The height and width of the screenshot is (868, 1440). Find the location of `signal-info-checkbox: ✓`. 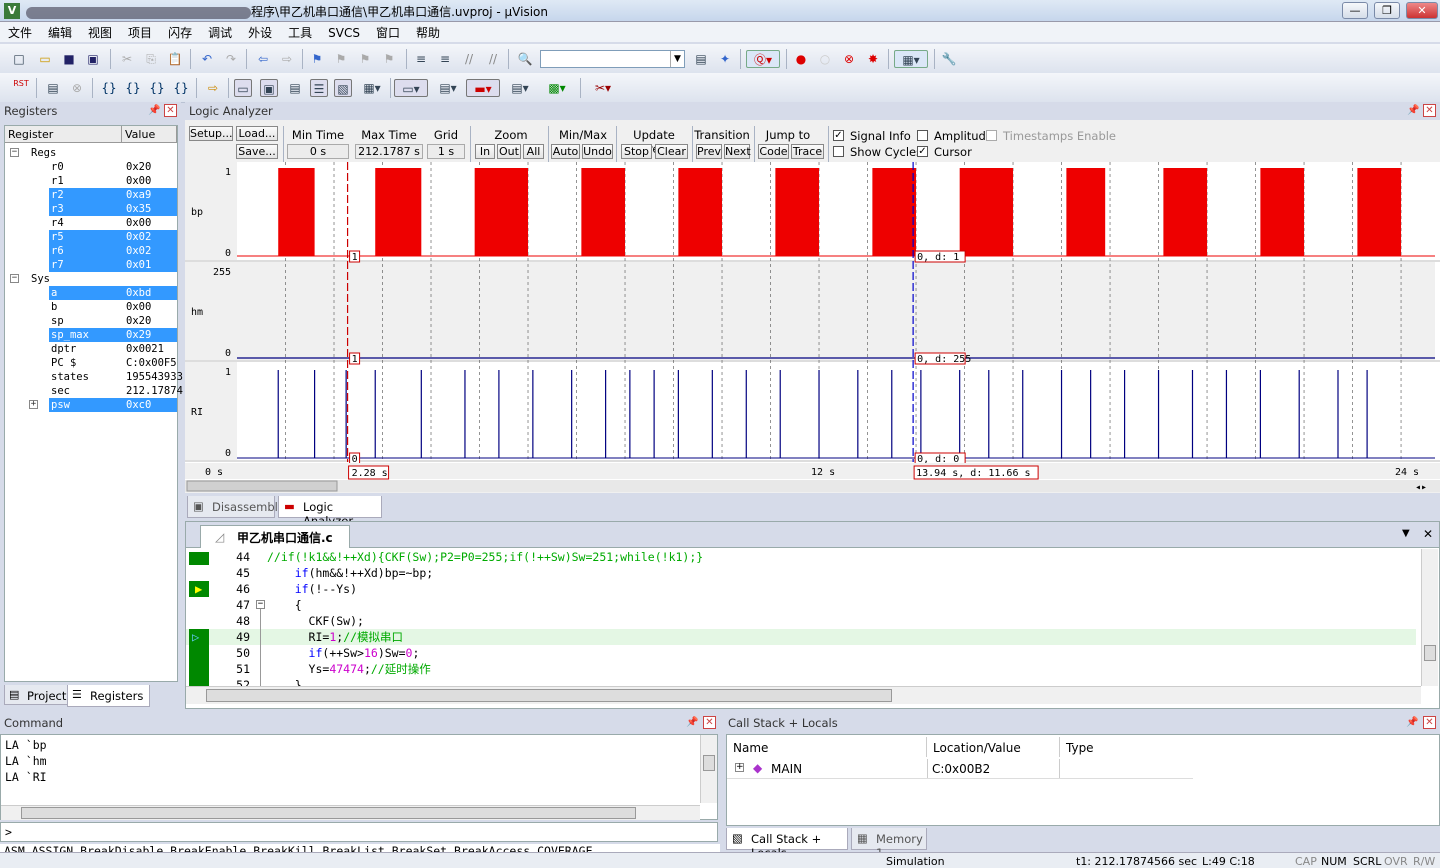

signal-info-checkbox: ✓ is located at coordinates (838, 135).